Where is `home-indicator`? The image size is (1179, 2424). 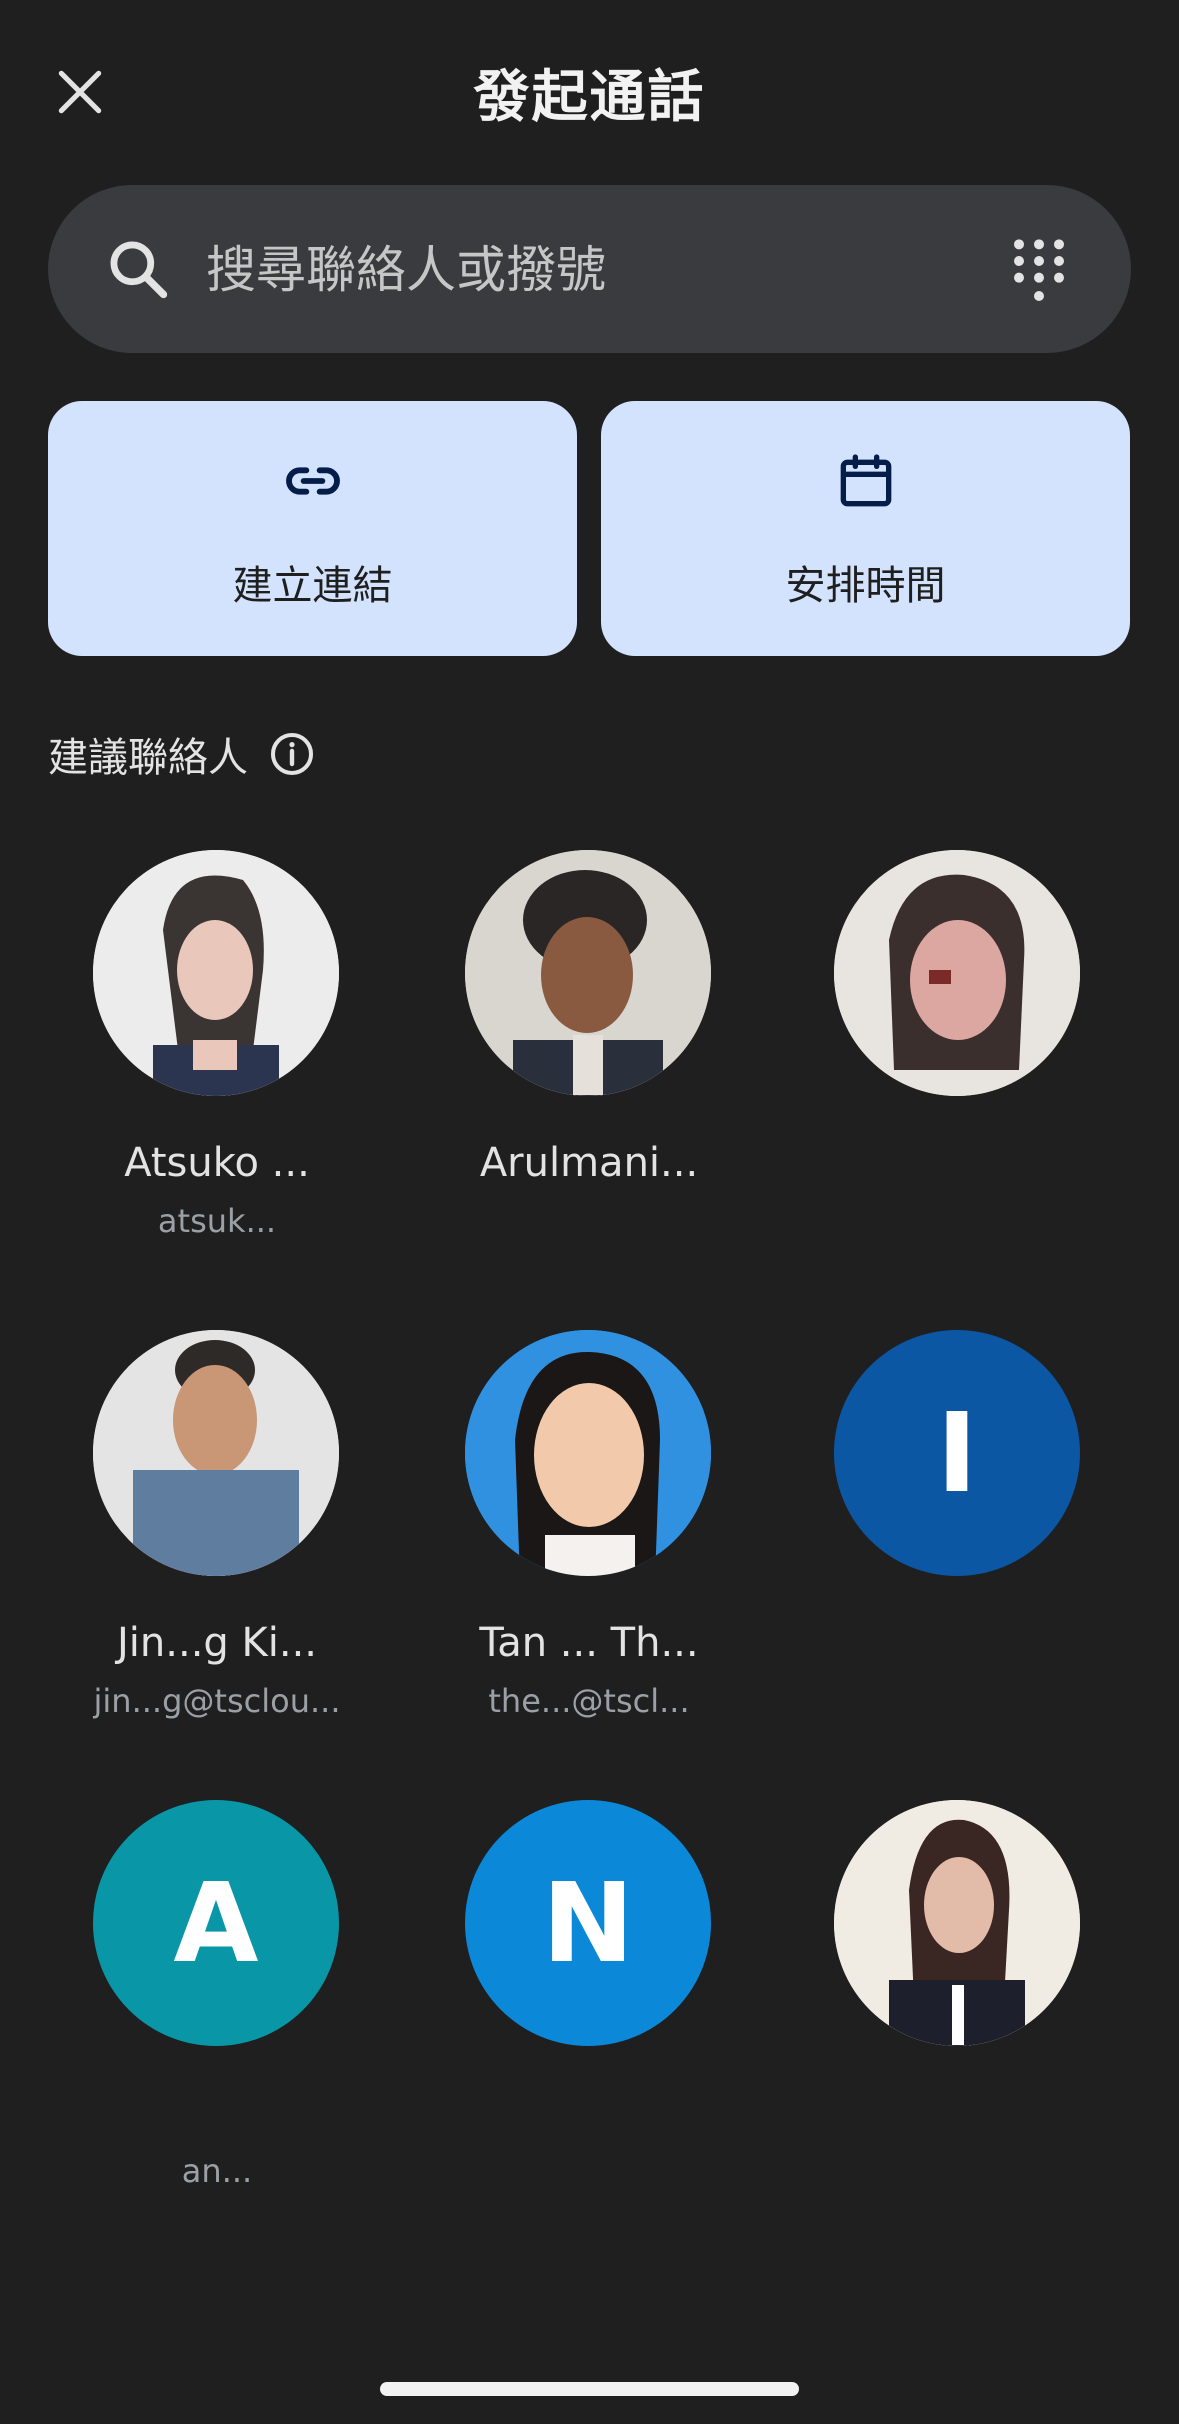
home-indicator is located at coordinates (589, 2389).